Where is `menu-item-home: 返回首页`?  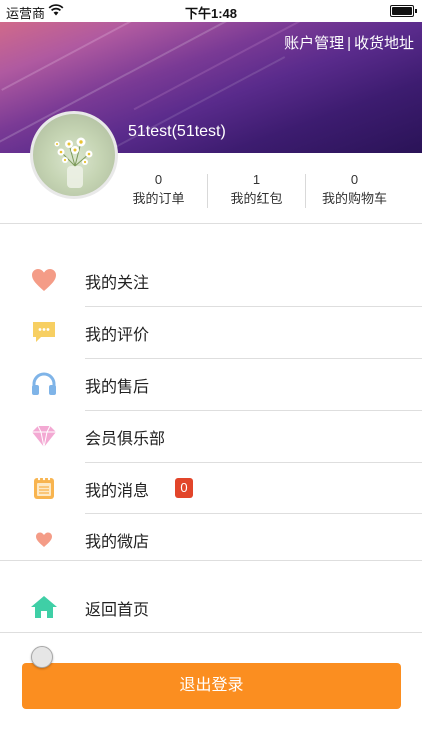 menu-item-home: 返回首页 is located at coordinates (211, 607).